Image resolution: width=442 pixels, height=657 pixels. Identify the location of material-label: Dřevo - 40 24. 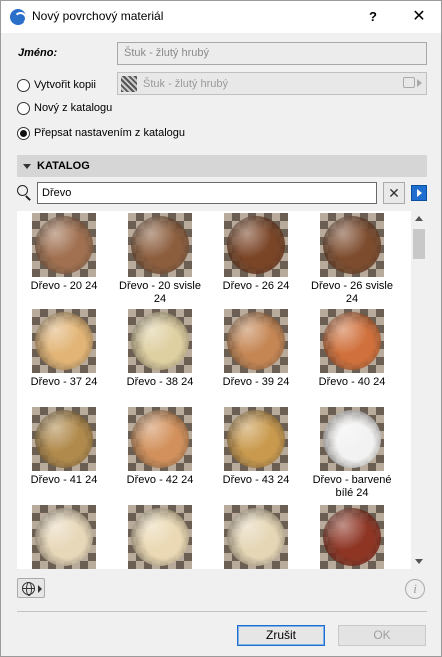
(352, 382).